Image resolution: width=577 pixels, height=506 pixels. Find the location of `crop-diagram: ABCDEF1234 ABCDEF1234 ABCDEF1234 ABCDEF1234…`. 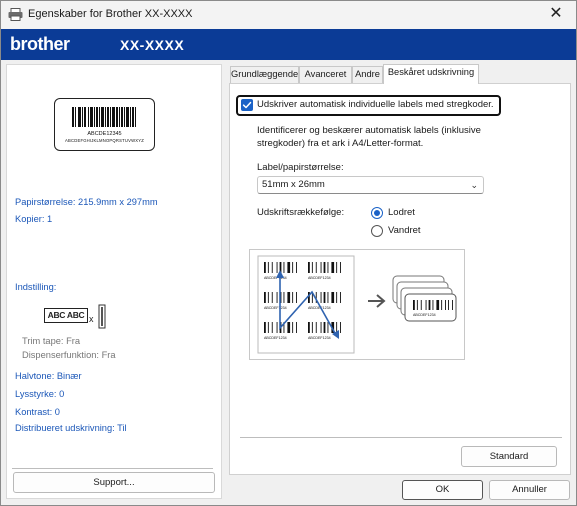

crop-diagram: ABCDEF1234 ABCDEF1234 ABCDEF1234 ABCDEF1234… is located at coordinates (357, 304).